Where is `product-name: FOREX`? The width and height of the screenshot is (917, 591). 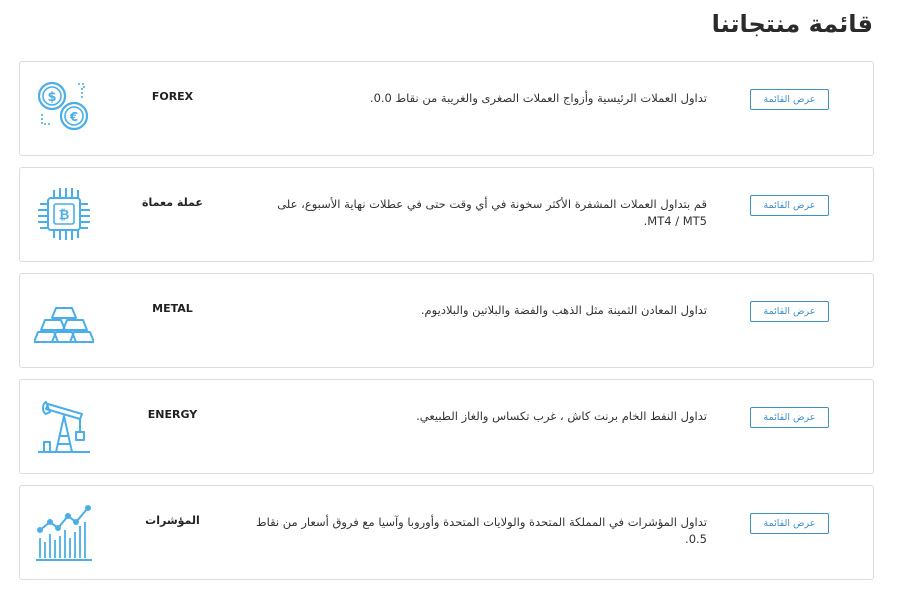
product-name: FOREX is located at coordinates (172, 96).